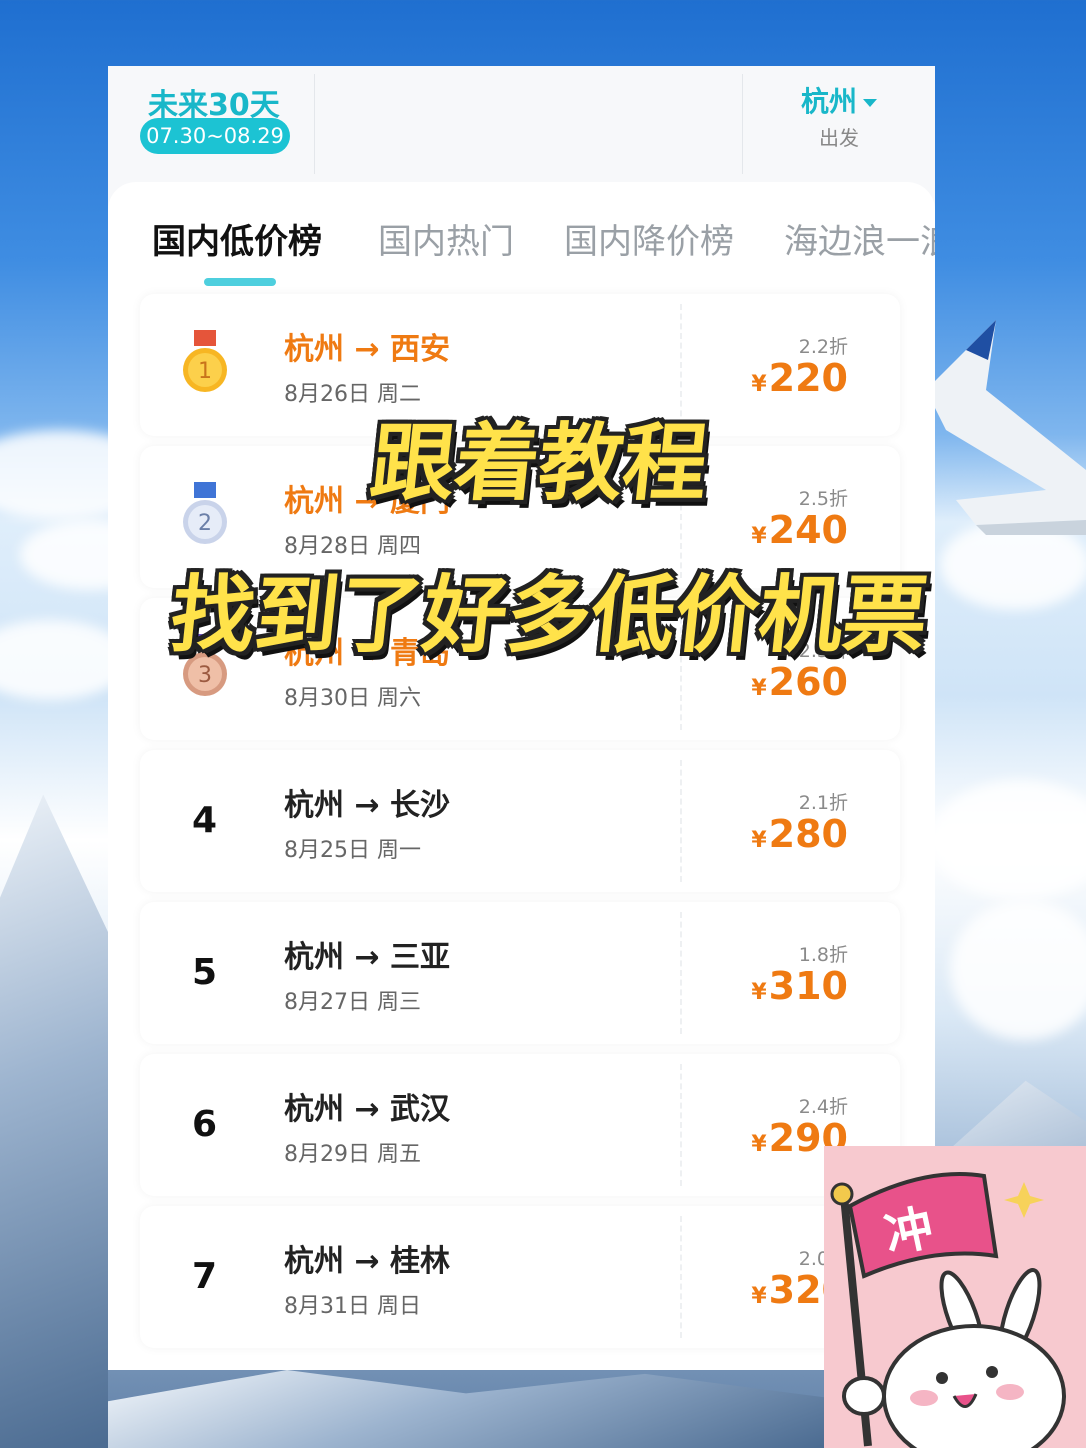  What do you see at coordinates (240, 282) in the screenshot?
I see `active-tab-indicator` at bounding box center [240, 282].